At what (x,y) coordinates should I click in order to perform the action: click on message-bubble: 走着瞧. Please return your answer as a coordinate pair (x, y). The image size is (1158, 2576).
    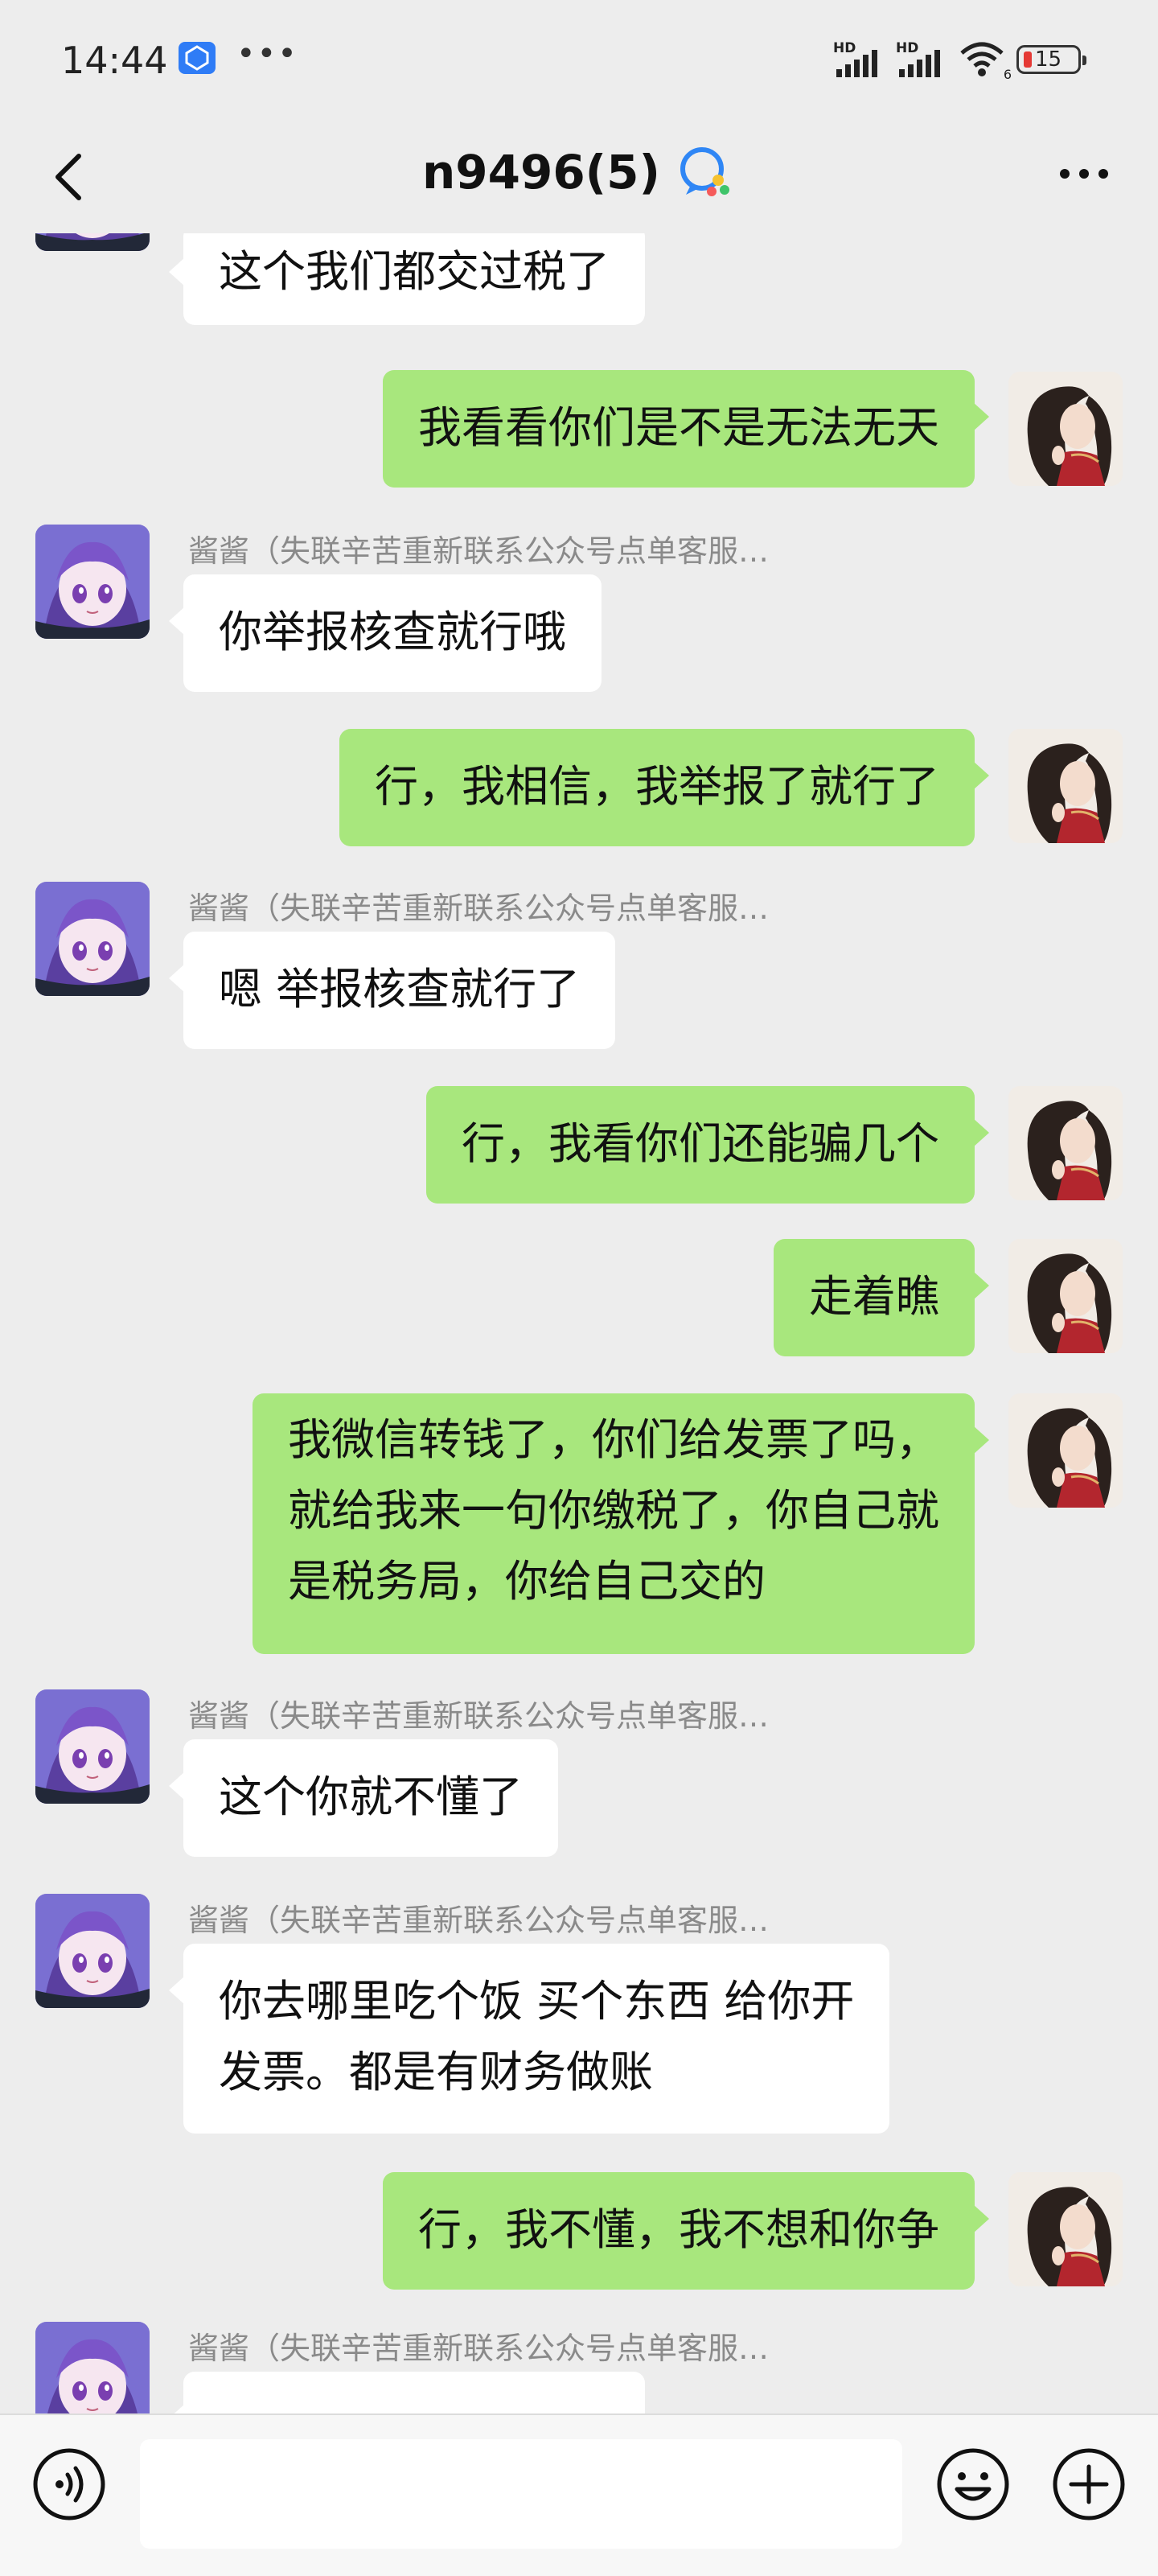
    Looking at the image, I should click on (881, 1297).